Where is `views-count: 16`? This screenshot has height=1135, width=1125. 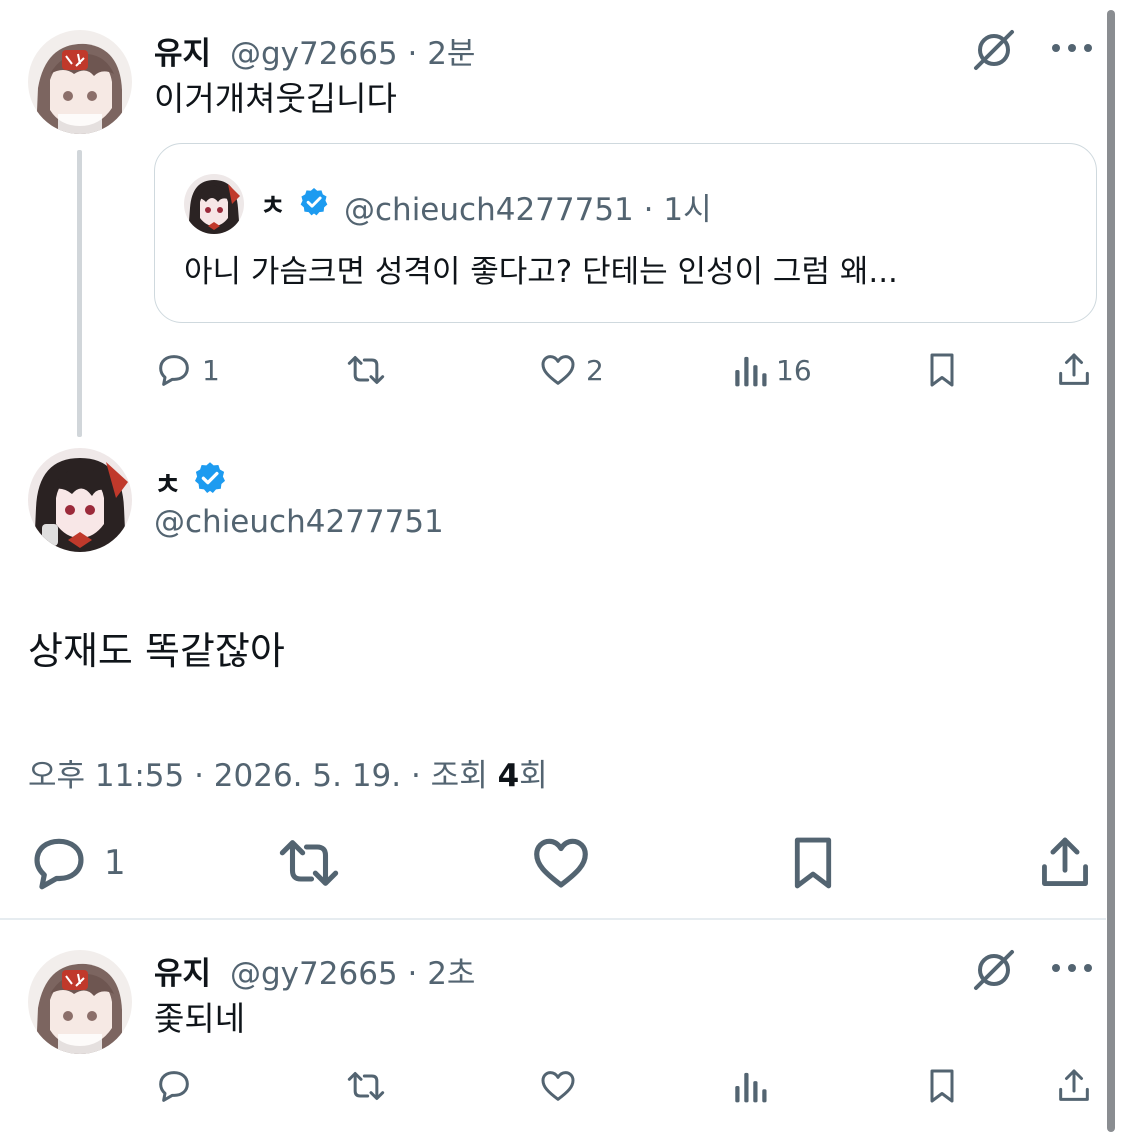
views-count: 16 is located at coordinates (794, 370).